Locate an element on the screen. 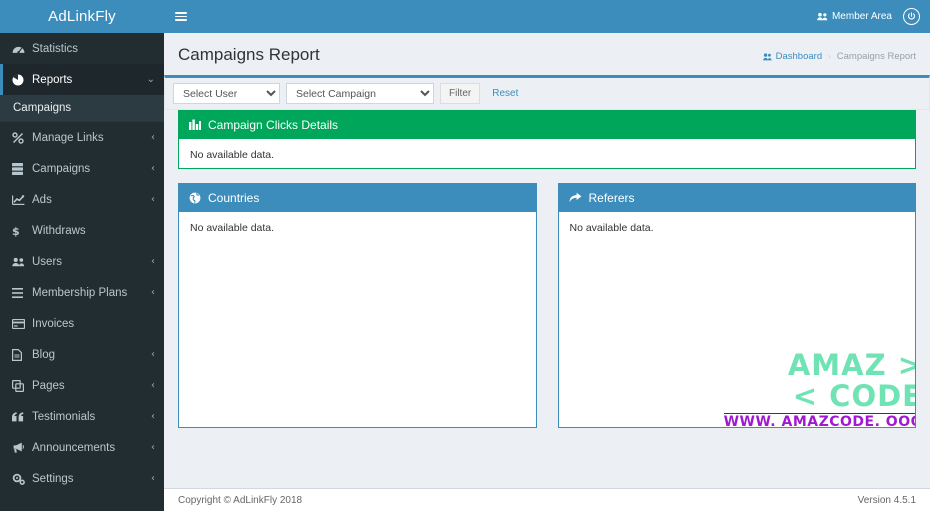 The width and height of the screenshot is (930, 511). server-stack-icon is located at coordinates (21, 168).